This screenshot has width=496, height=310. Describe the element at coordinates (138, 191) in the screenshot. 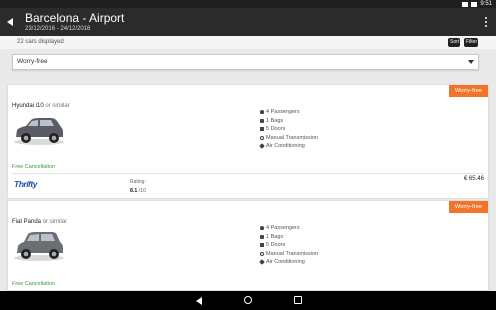

I see `rating-value: 8.1 /10` at that location.